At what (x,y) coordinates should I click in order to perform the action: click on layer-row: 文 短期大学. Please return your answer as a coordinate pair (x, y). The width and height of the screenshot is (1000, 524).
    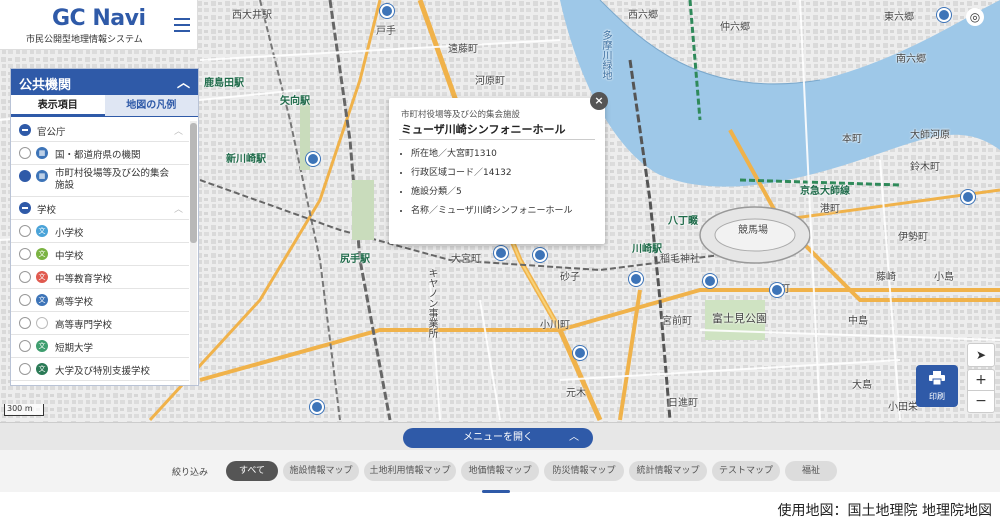
    Looking at the image, I should click on (100, 346).